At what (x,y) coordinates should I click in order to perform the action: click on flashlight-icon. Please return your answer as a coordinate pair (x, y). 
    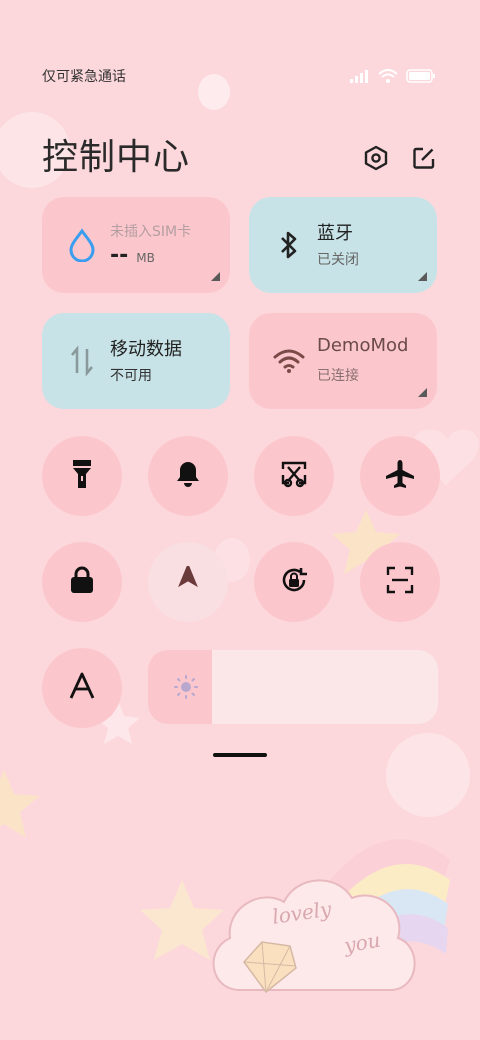
    Looking at the image, I should click on (82, 476).